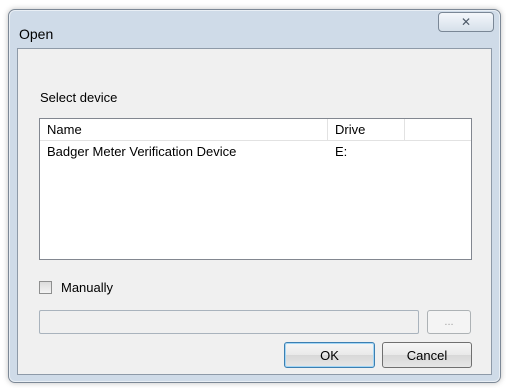 The image size is (506, 388). What do you see at coordinates (142, 151) in the screenshot?
I see `device-name-cell: Badger Meter Verification Device` at bounding box center [142, 151].